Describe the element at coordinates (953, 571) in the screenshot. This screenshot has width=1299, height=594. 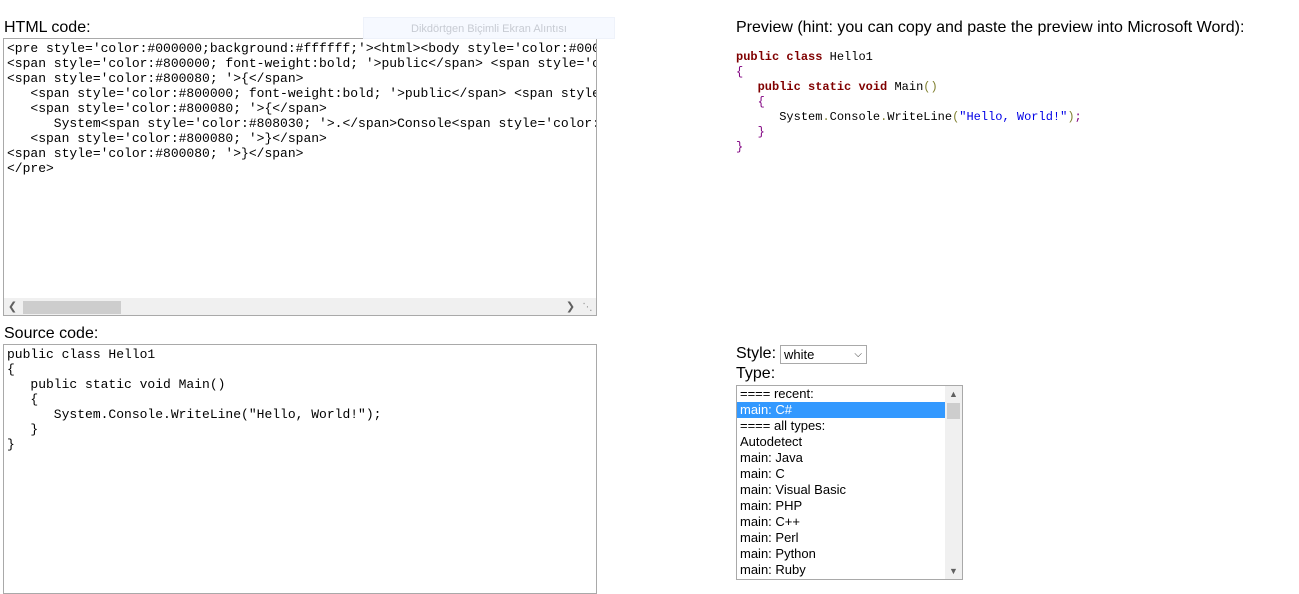
I see `scroll-down-arrow-icon: ▼` at that location.